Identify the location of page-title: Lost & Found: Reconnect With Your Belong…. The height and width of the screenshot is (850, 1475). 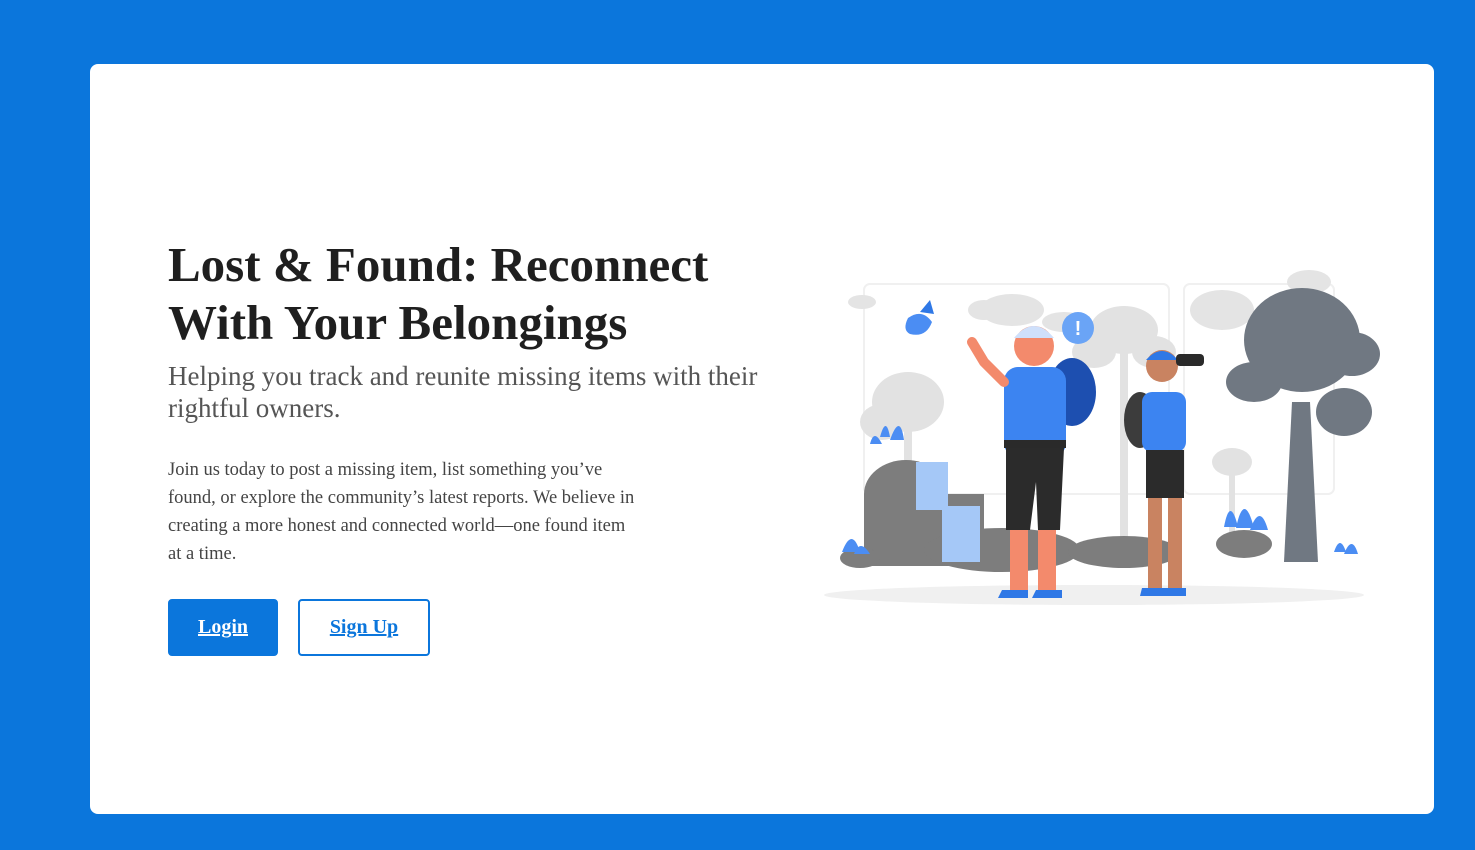
(438, 293).